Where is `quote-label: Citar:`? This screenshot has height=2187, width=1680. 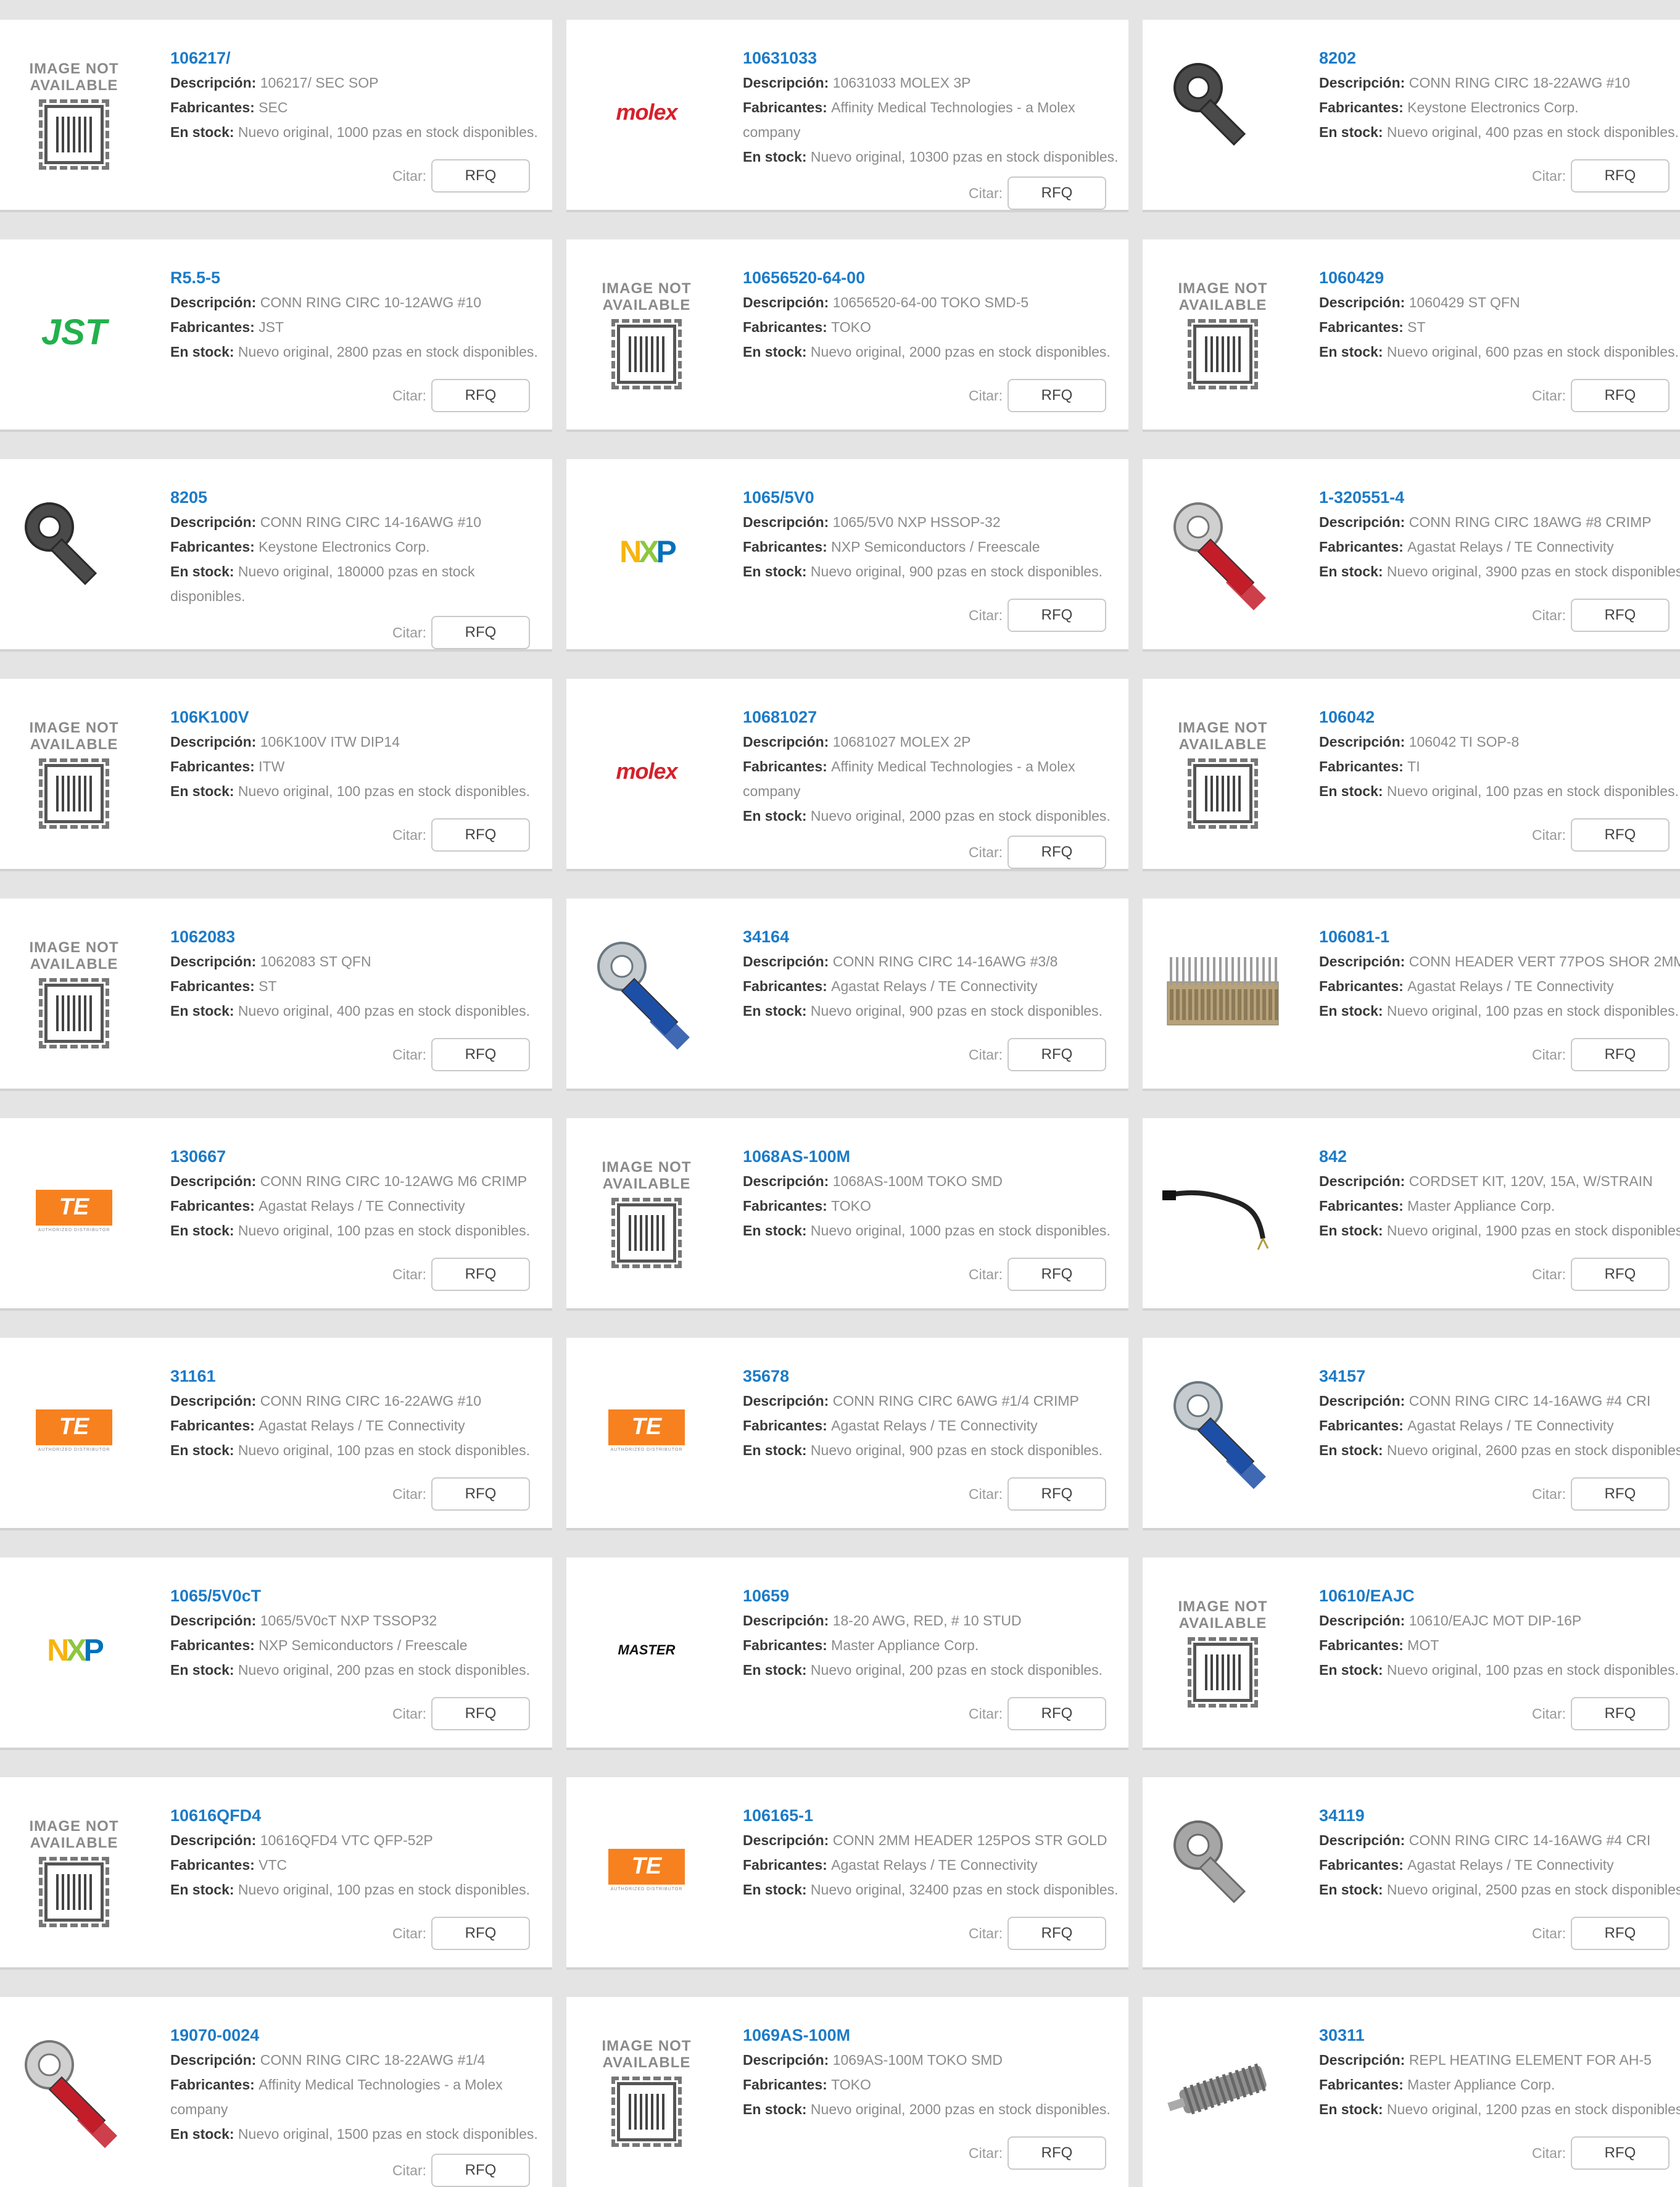
quote-label: Citar: is located at coordinates (986, 1054).